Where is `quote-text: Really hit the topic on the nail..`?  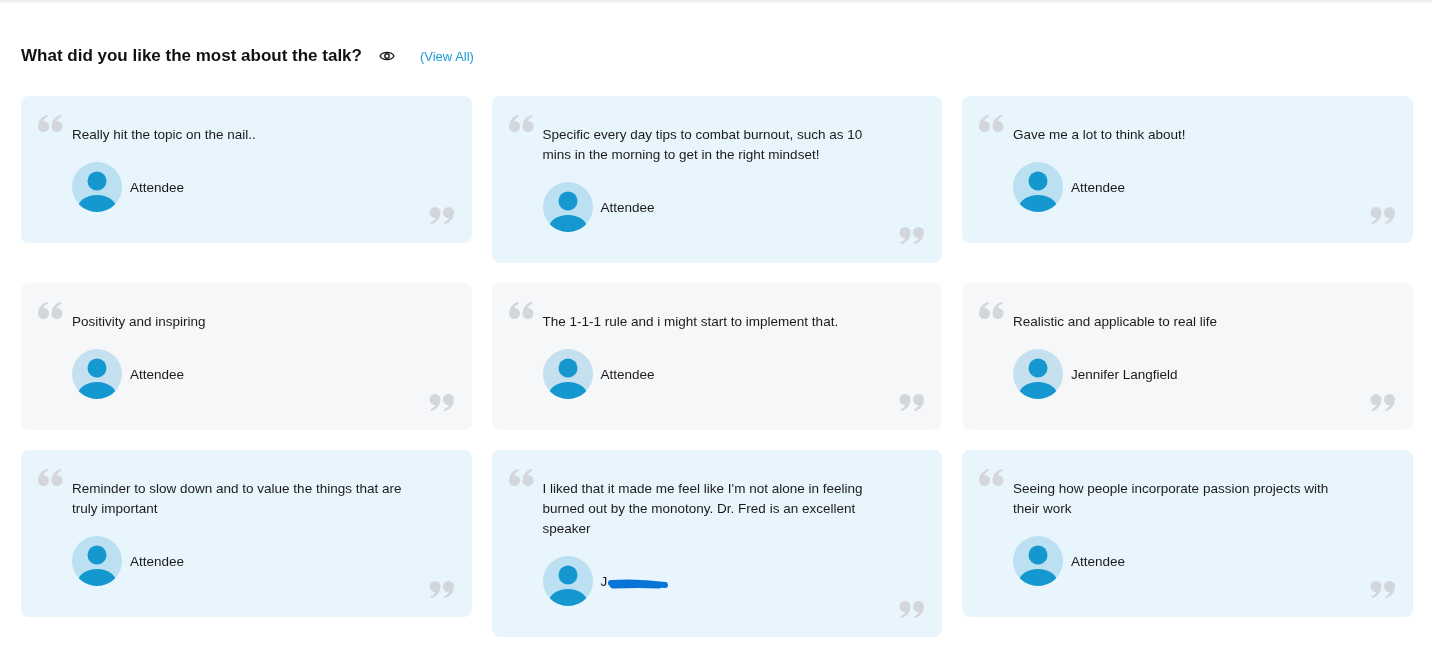
quote-text: Really hit the topic on the nail.. is located at coordinates (164, 135).